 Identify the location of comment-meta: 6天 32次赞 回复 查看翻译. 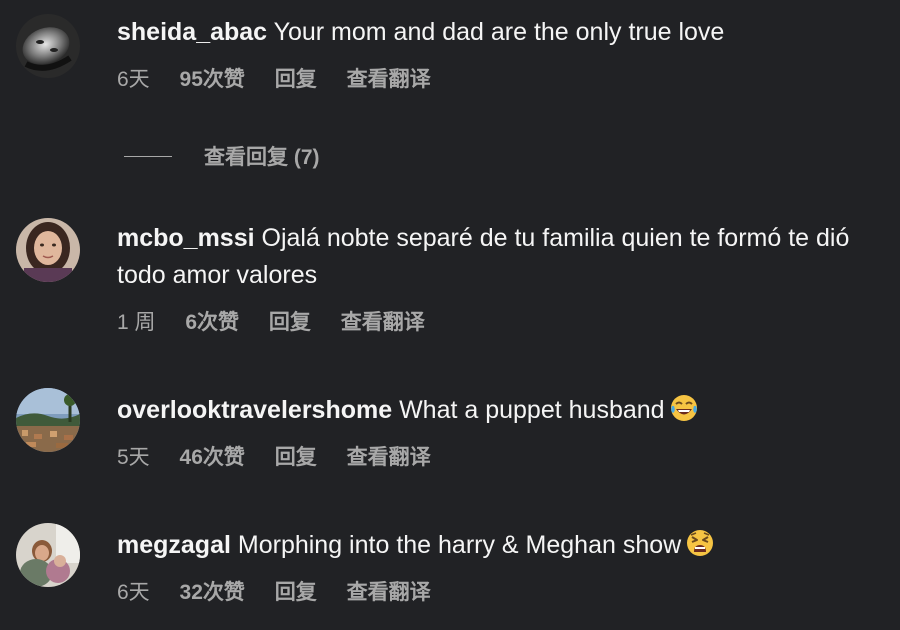
(503, 591).